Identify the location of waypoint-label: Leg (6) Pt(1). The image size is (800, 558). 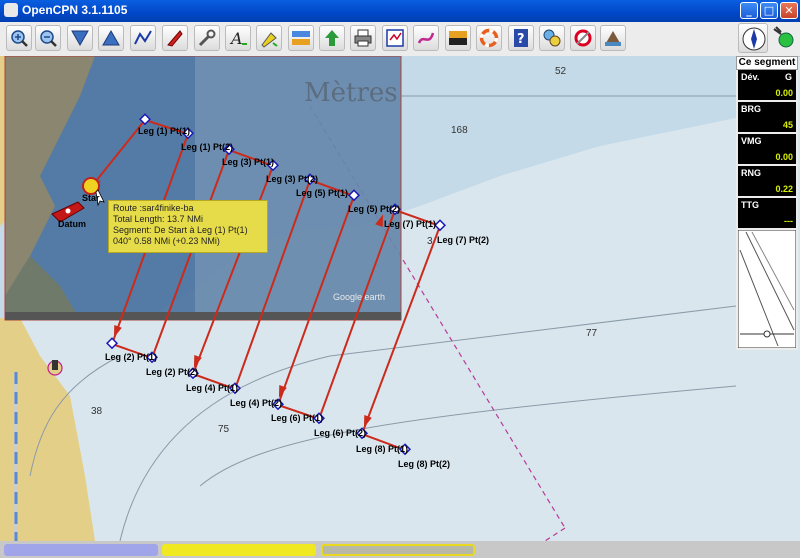
(297, 418).